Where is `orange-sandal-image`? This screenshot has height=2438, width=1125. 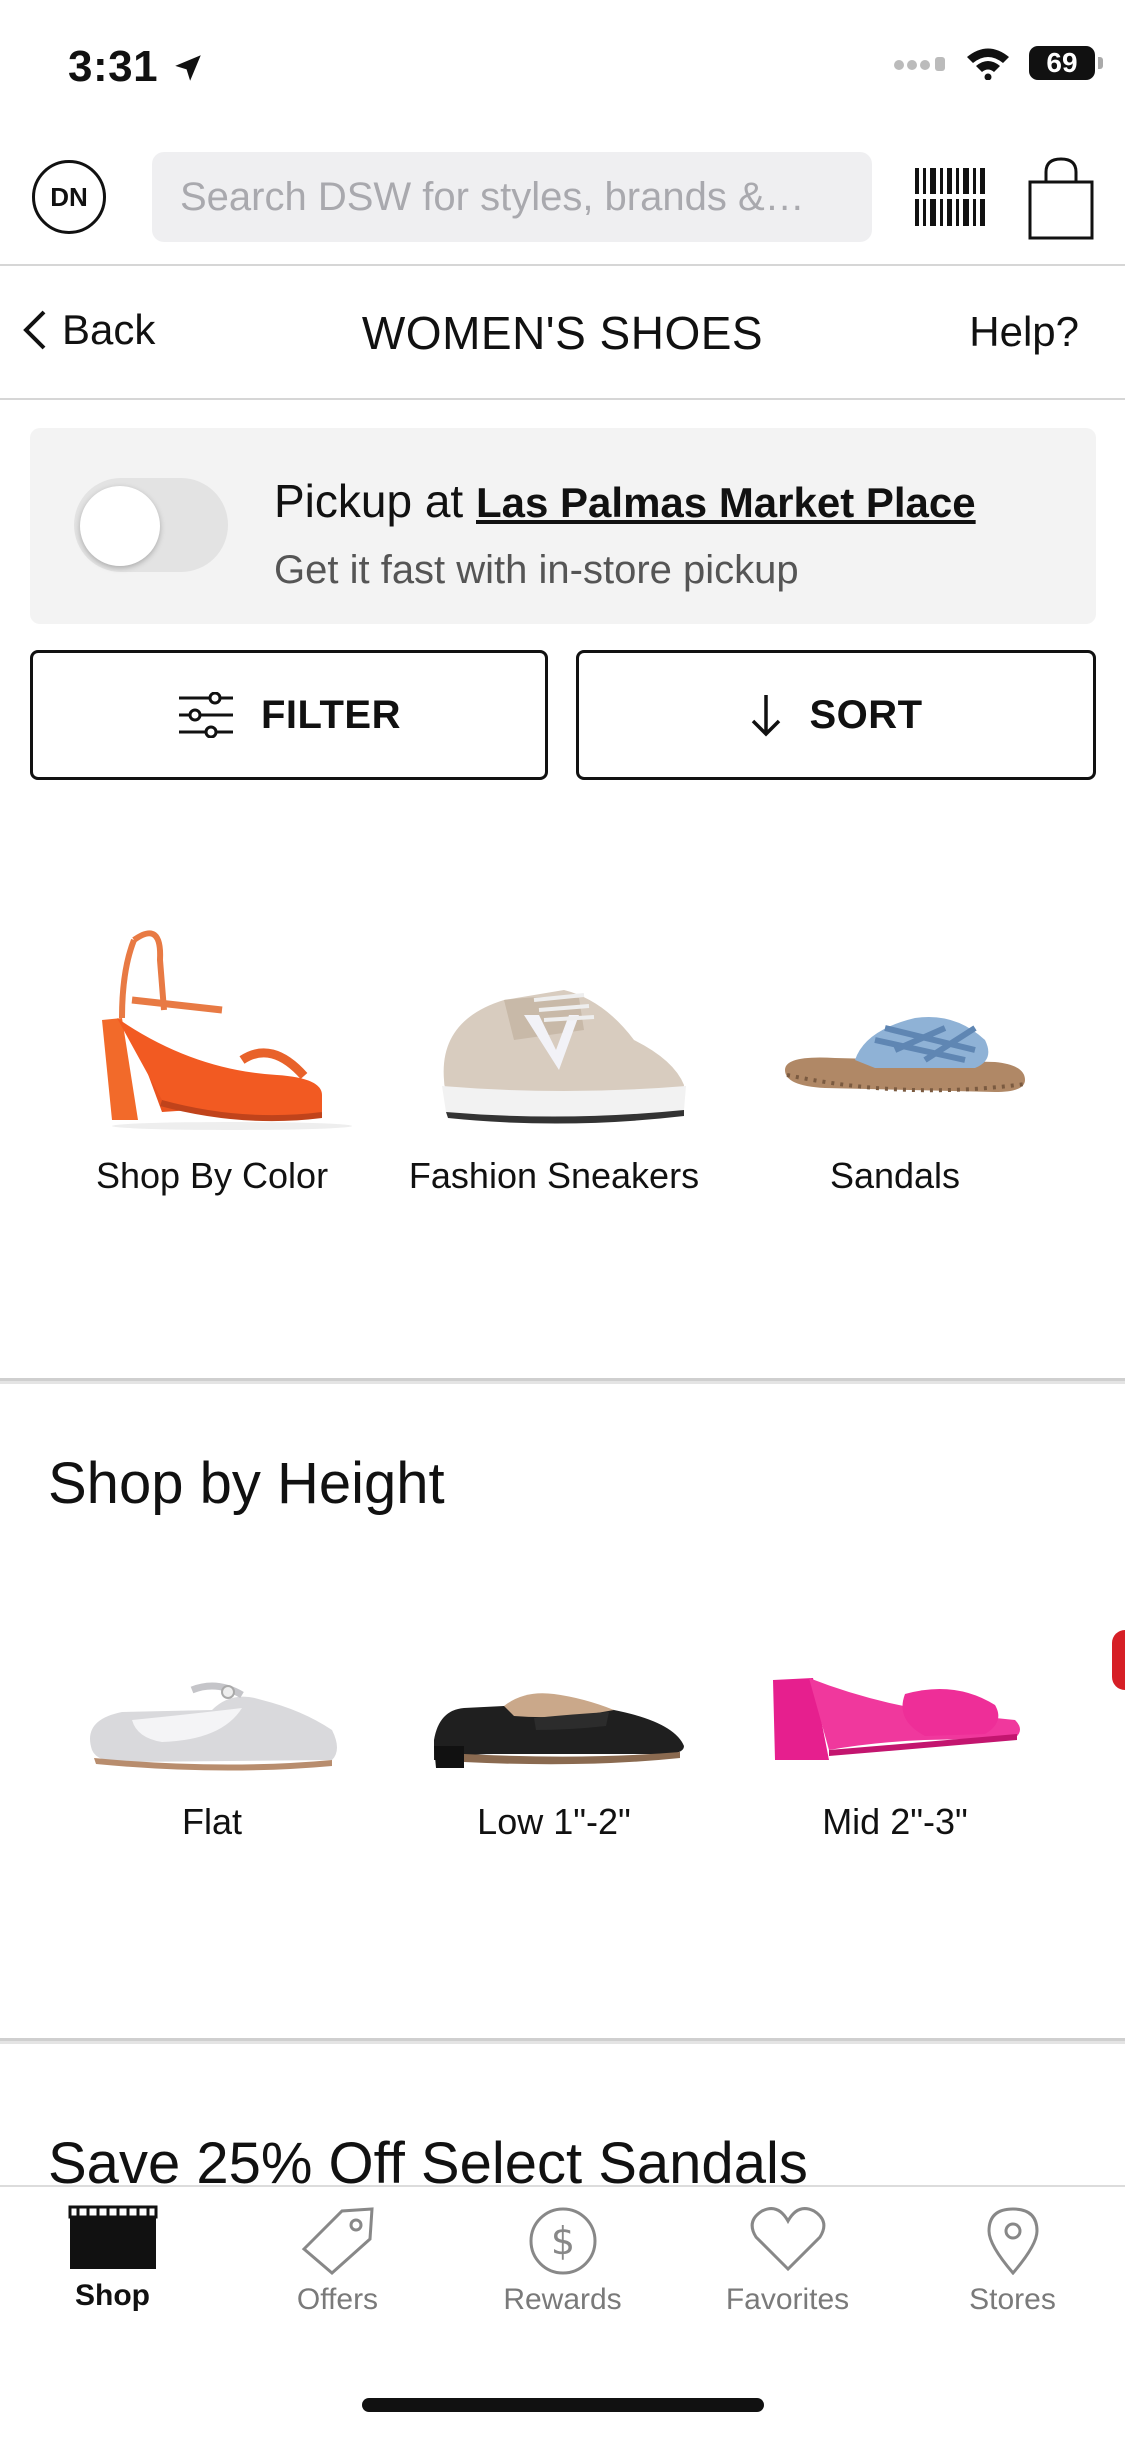 orange-sandal-image is located at coordinates (227, 1030).